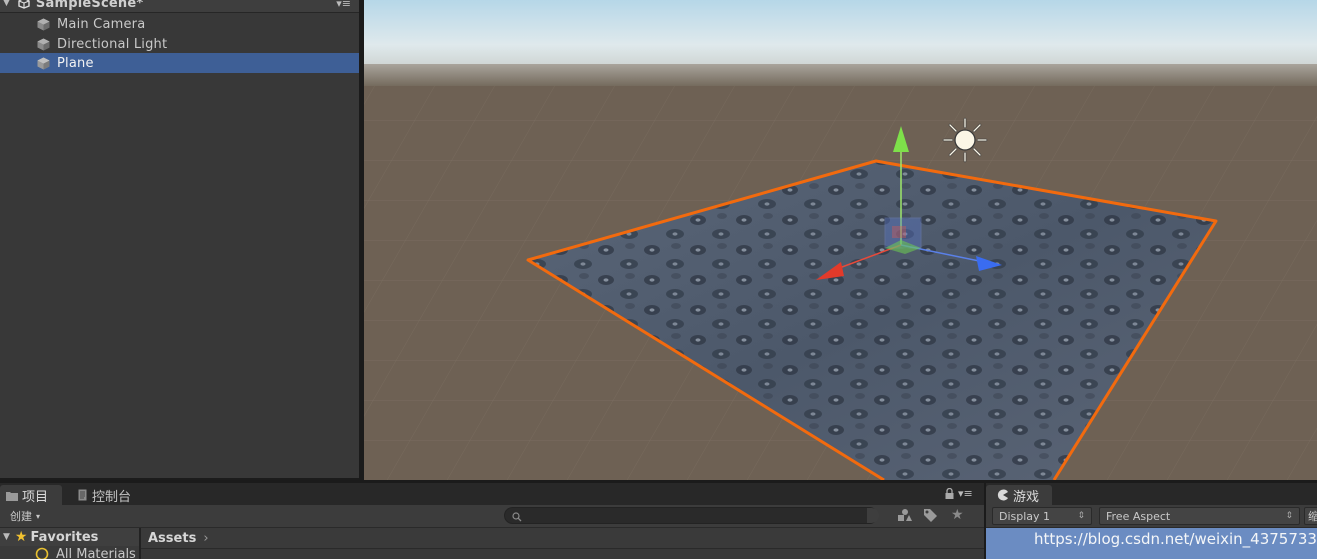 The height and width of the screenshot is (559, 1317). What do you see at coordinates (1003, 495) in the screenshot?
I see `game-pacman-icon` at bounding box center [1003, 495].